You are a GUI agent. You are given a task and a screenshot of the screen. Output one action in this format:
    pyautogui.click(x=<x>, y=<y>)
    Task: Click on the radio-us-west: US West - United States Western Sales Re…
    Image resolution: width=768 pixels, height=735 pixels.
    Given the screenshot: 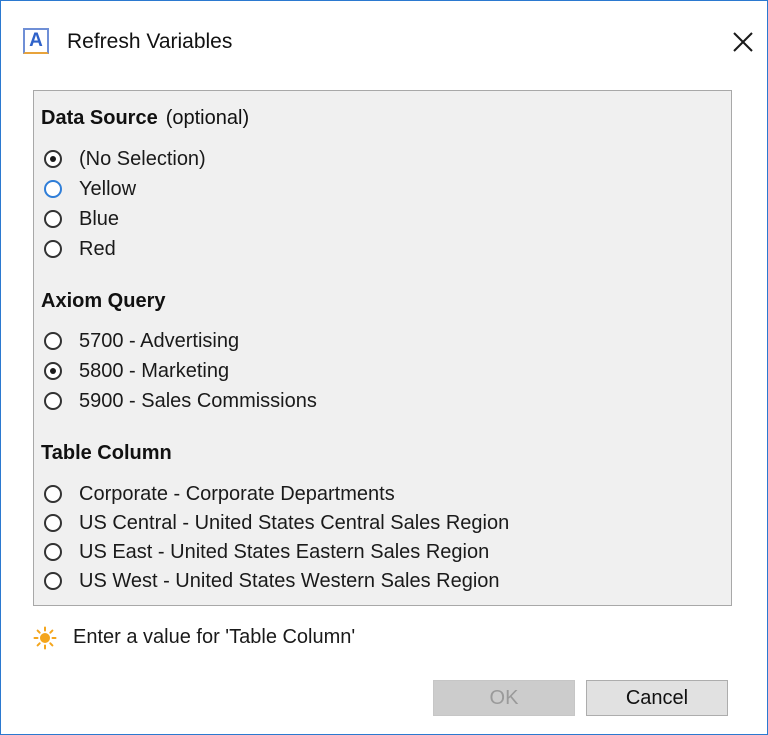 What is the action you would take?
    pyautogui.click(x=379, y=582)
    